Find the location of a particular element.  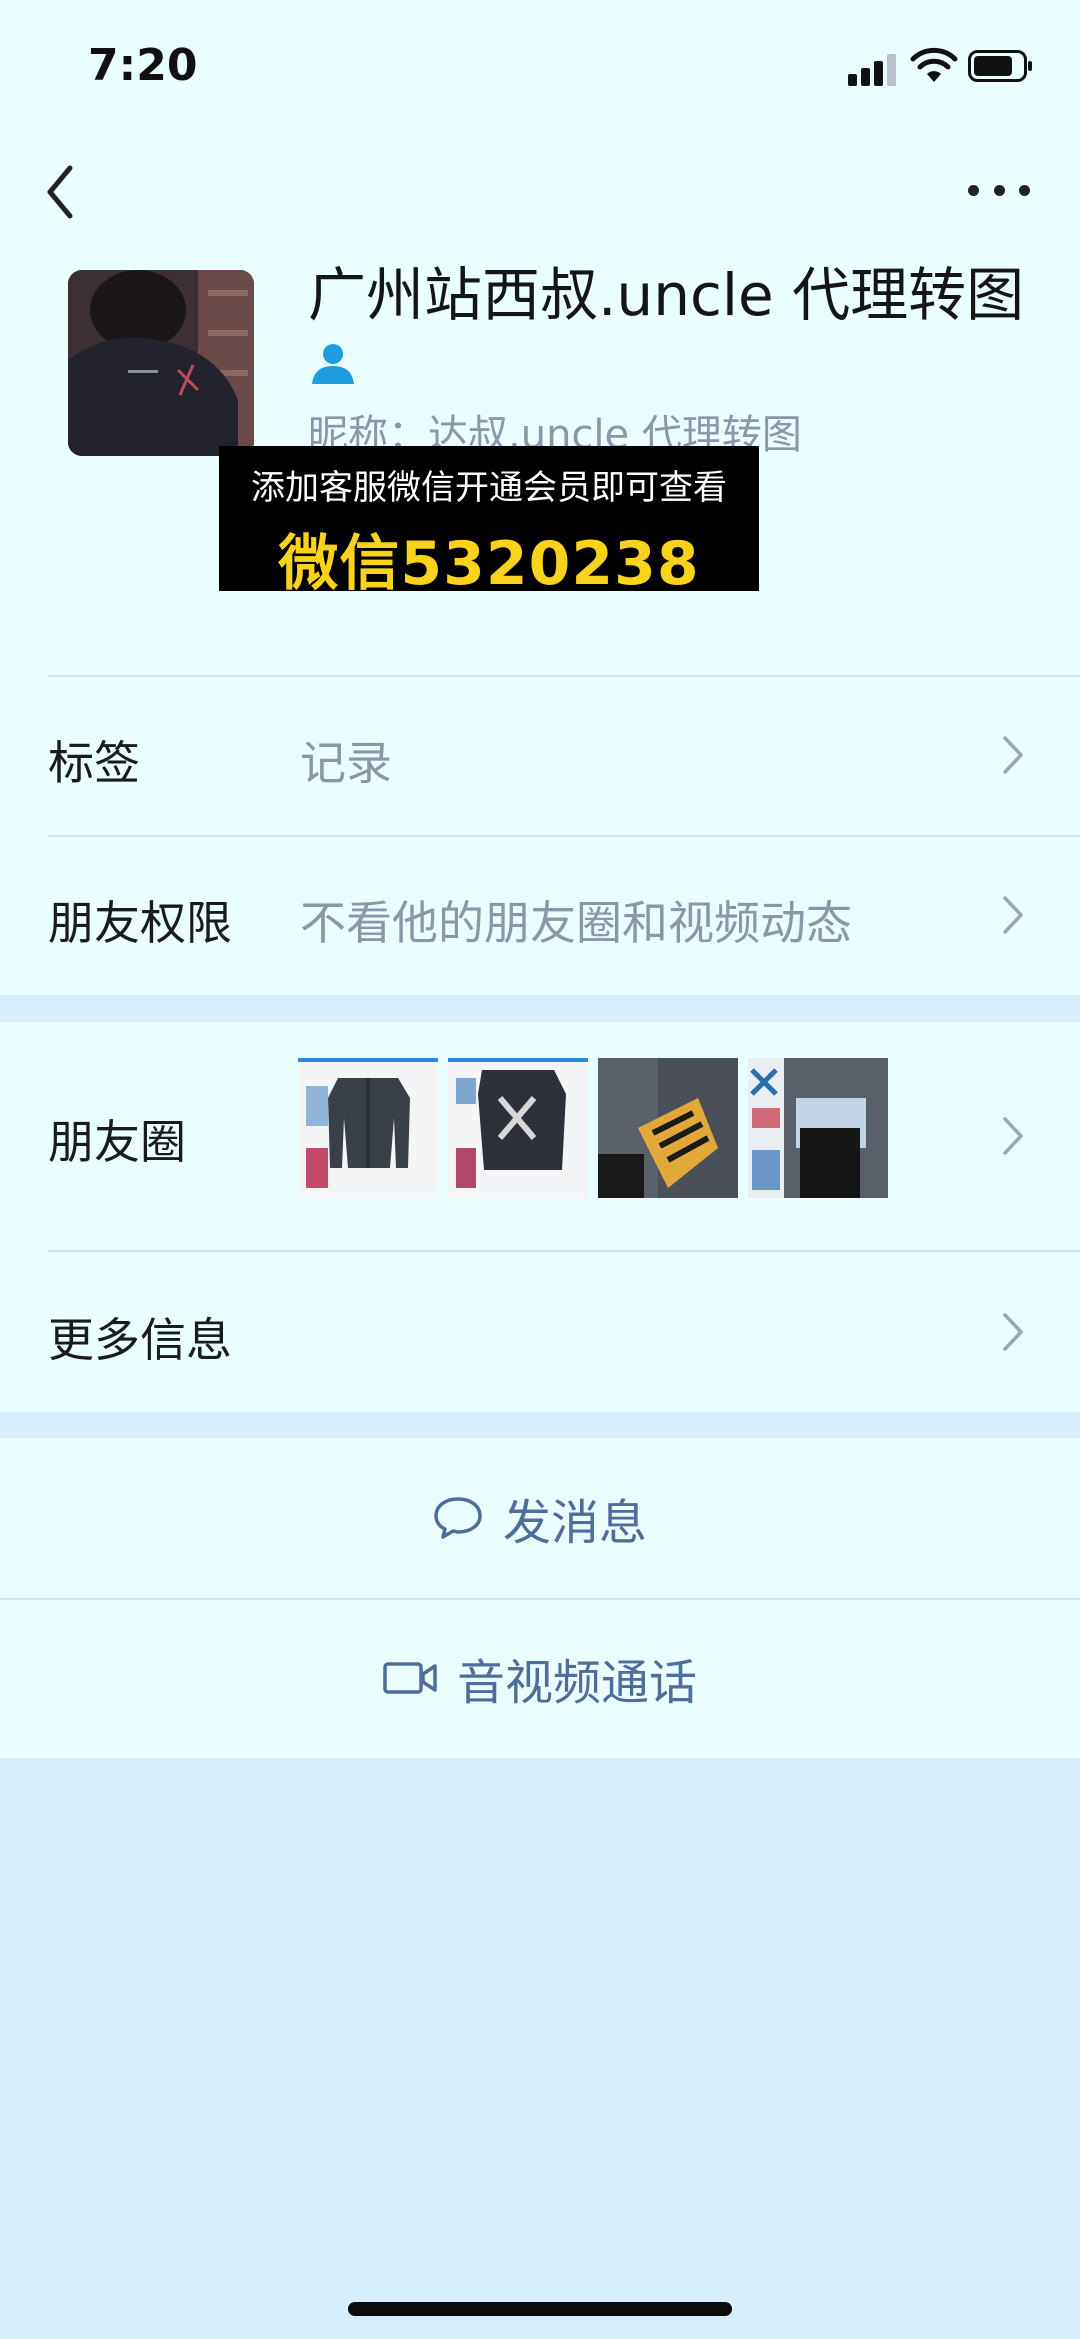

friend-permission-value: 不看他的朋友圈和视频动态 is located at coordinates (576, 923).